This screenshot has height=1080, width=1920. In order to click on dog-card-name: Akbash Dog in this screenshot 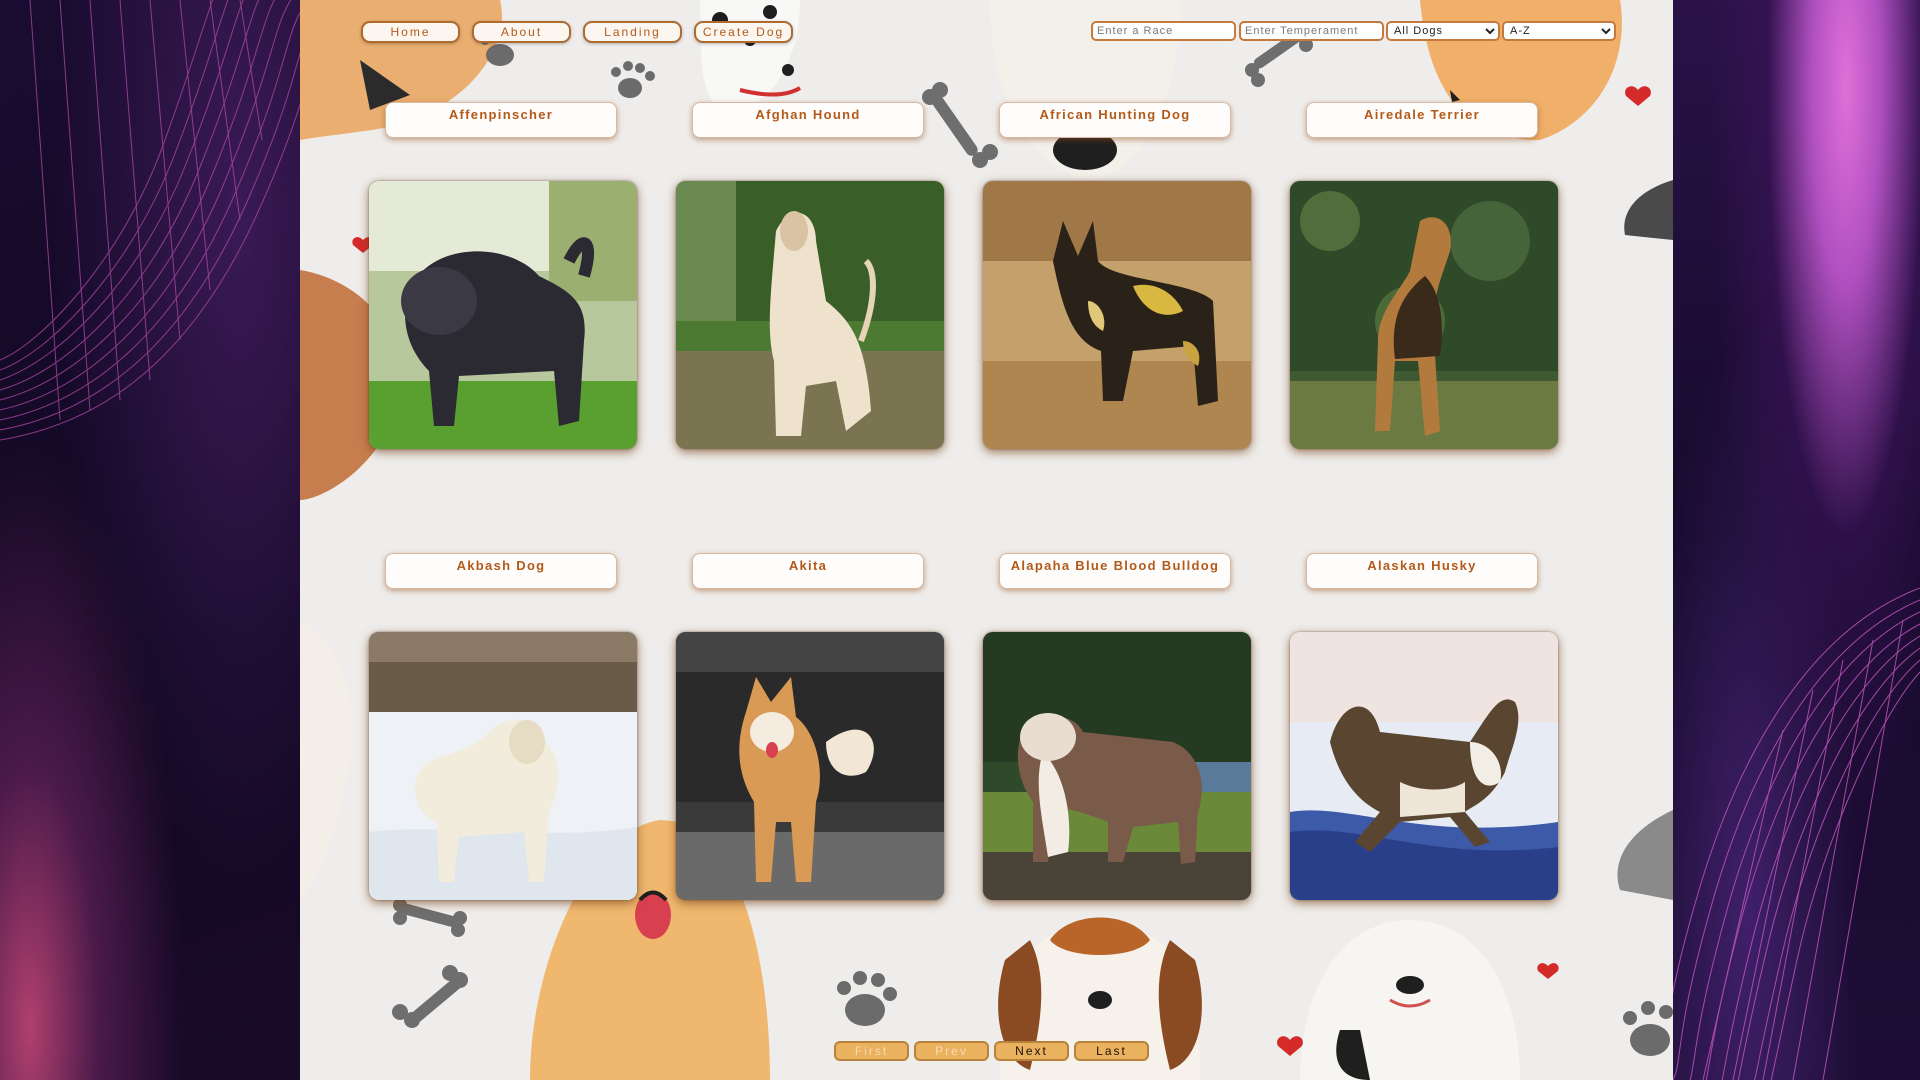, I will do `click(501, 571)`.